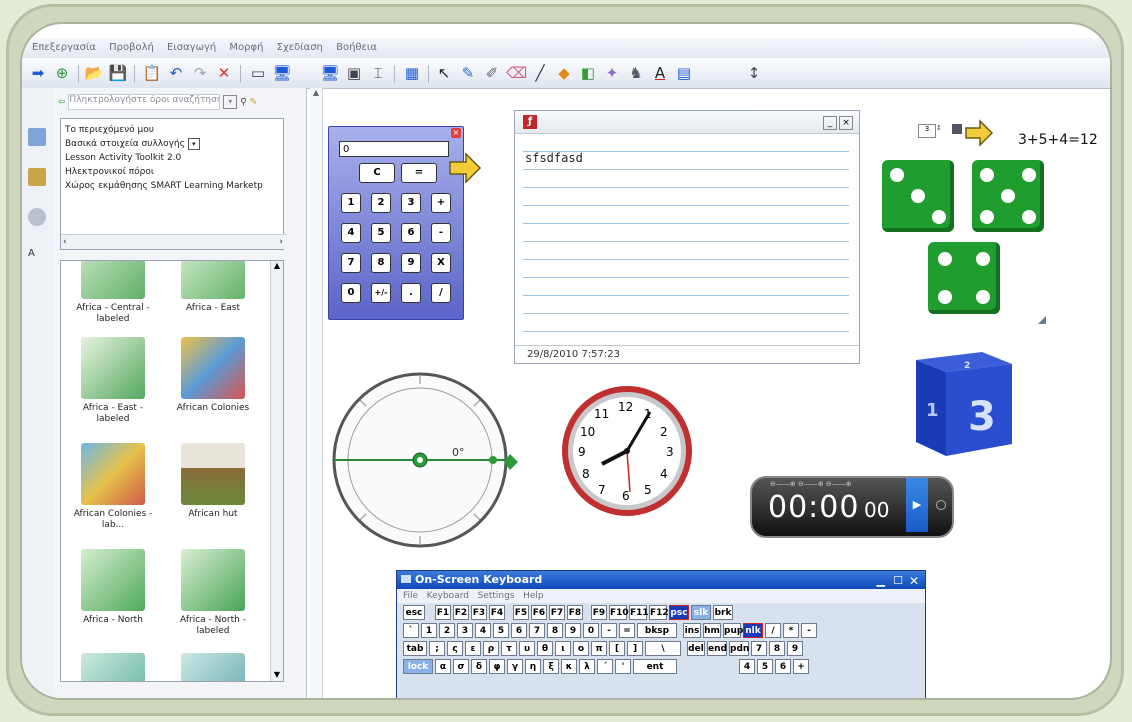 This screenshot has height=722, width=1132. Describe the element at coordinates (927, 131) in the screenshot. I see `dice-count-field: 3` at that location.